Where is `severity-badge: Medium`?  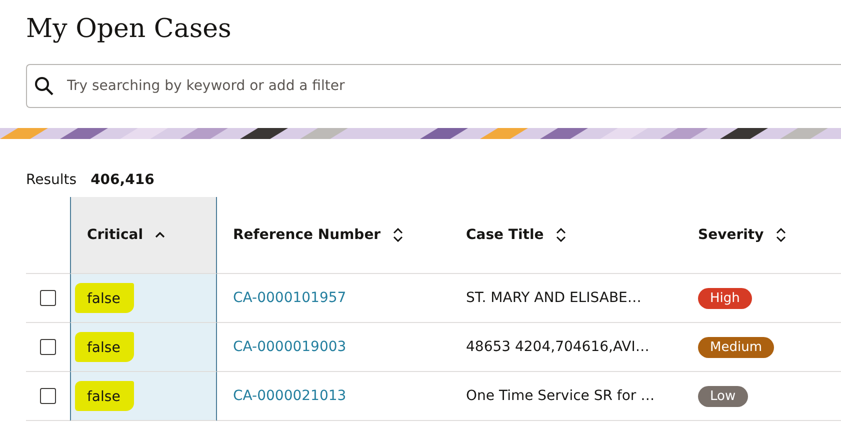 severity-badge: Medium is located at coordinates (736, 347).